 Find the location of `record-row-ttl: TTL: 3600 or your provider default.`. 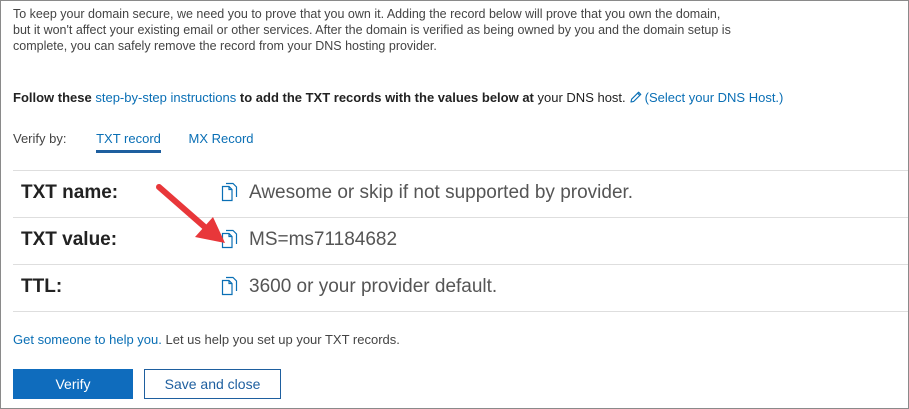

record-row-ttl: TTL: 3600 or your provider default. is located at coordinates (460, 288).